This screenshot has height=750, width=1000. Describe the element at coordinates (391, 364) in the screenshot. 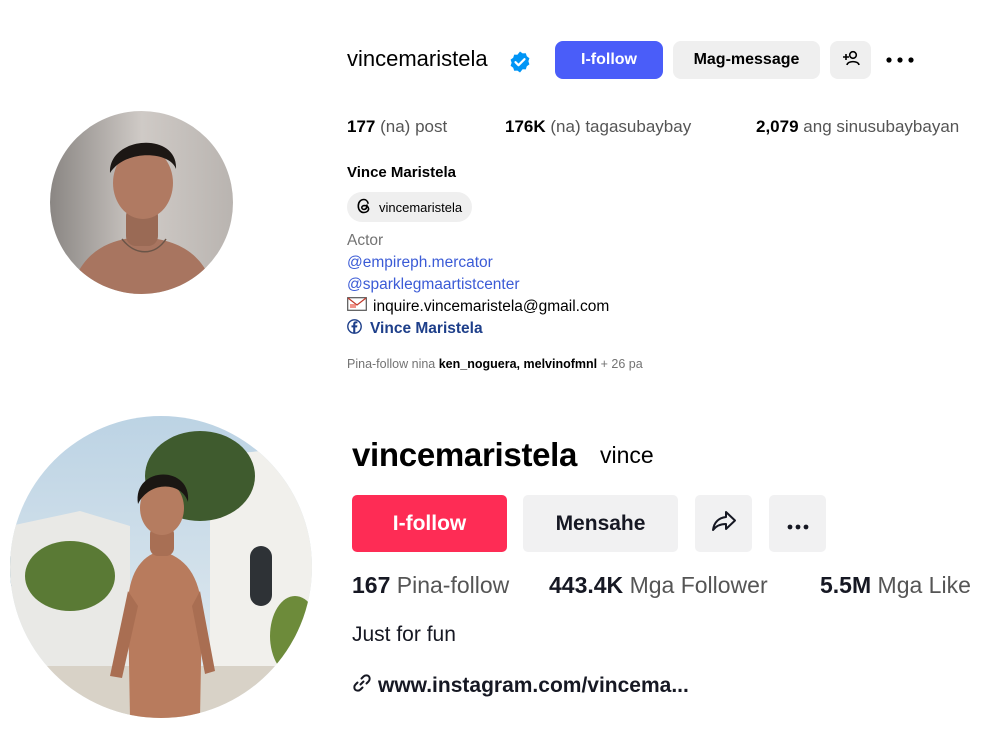

I see `followed-by-prefix: Pina-follow nina` at that location.